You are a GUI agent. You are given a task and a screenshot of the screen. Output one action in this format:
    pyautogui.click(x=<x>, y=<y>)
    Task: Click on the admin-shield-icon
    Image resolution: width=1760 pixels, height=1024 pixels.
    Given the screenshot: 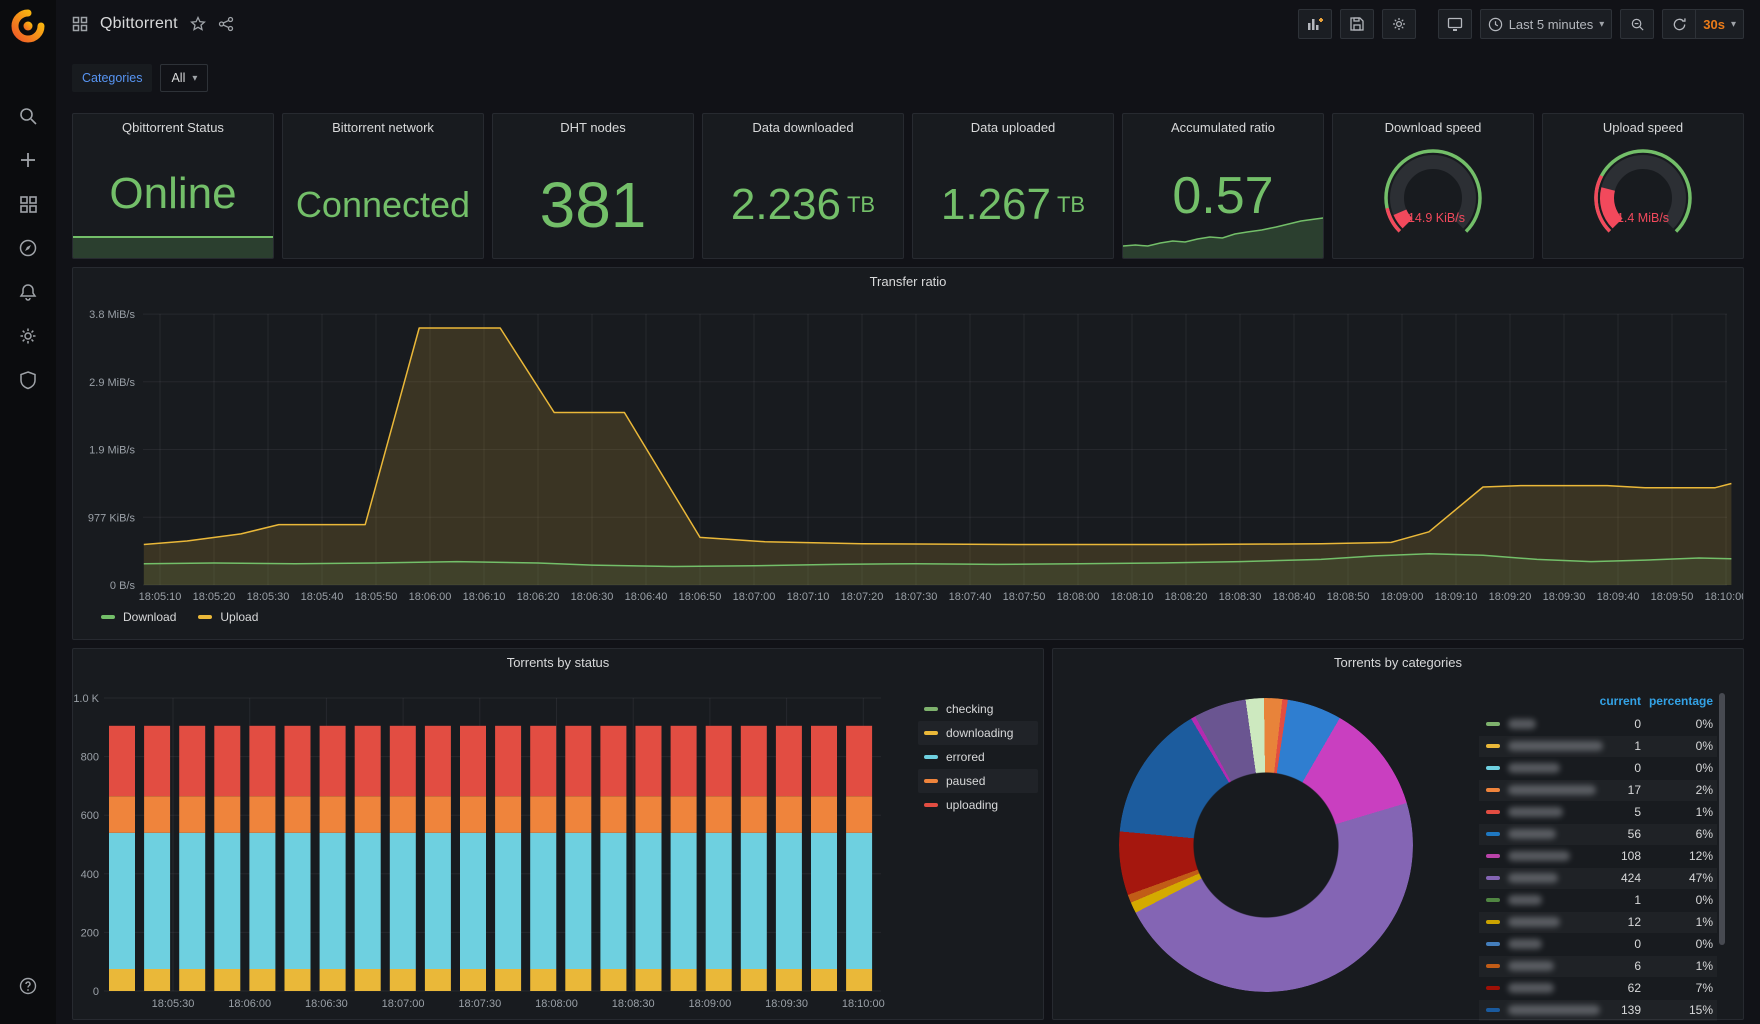 What is the action you would take?
    pyautogui.click(x=28, y=380)
    